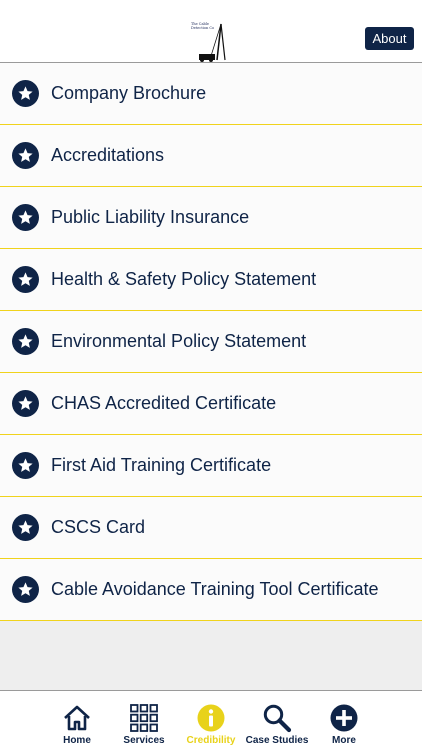 Image resolution: width=422 pixels, height=751 pixels. What do you see at coordinates (108, 155) in the screenshot?
I see `list-item-label: Accreditations` at bounding box center [108, 155].